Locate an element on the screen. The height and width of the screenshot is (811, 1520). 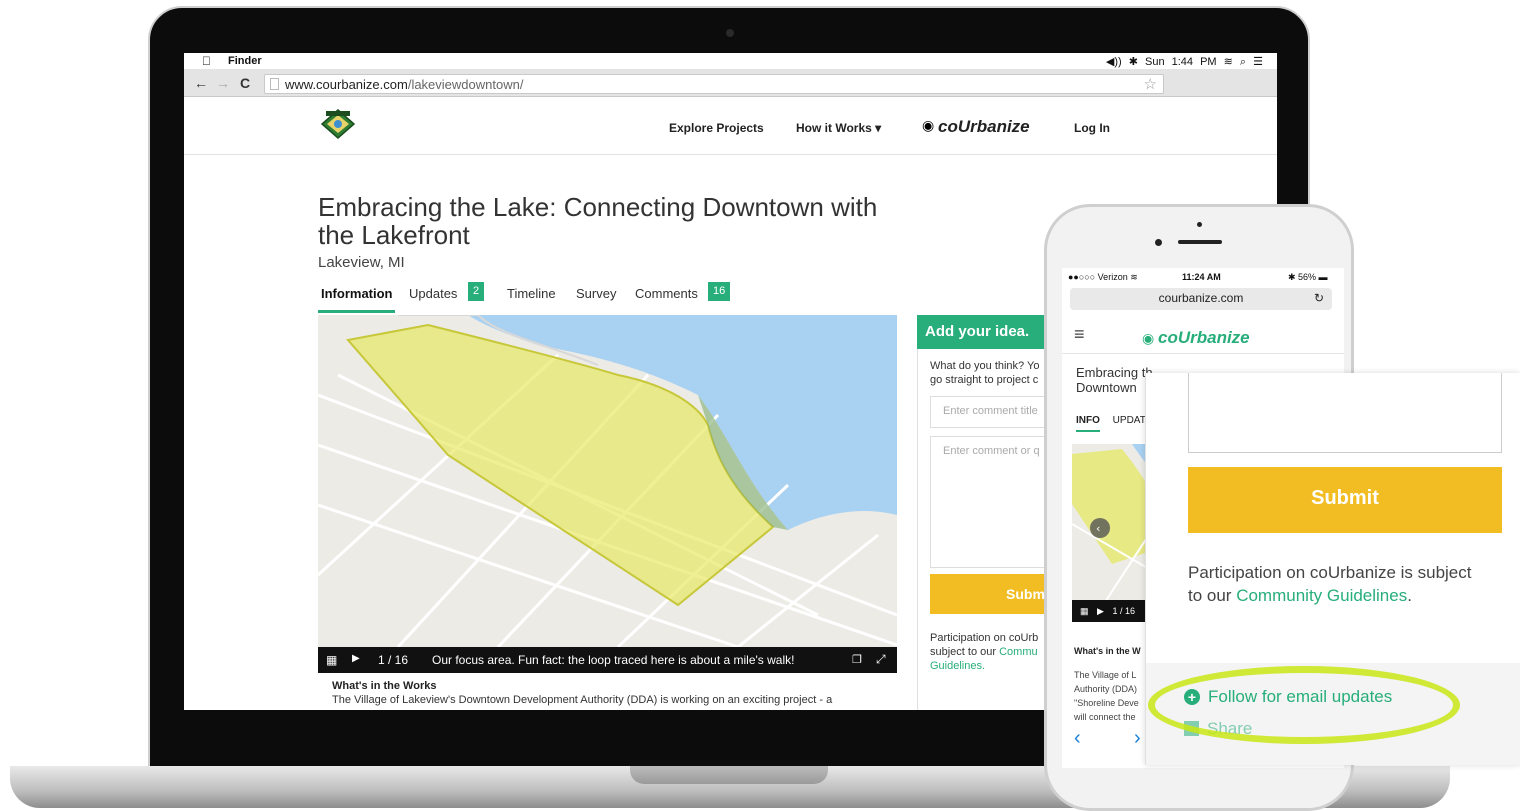
brand-logo: coUrbanize is located at coordinates (984, 127).